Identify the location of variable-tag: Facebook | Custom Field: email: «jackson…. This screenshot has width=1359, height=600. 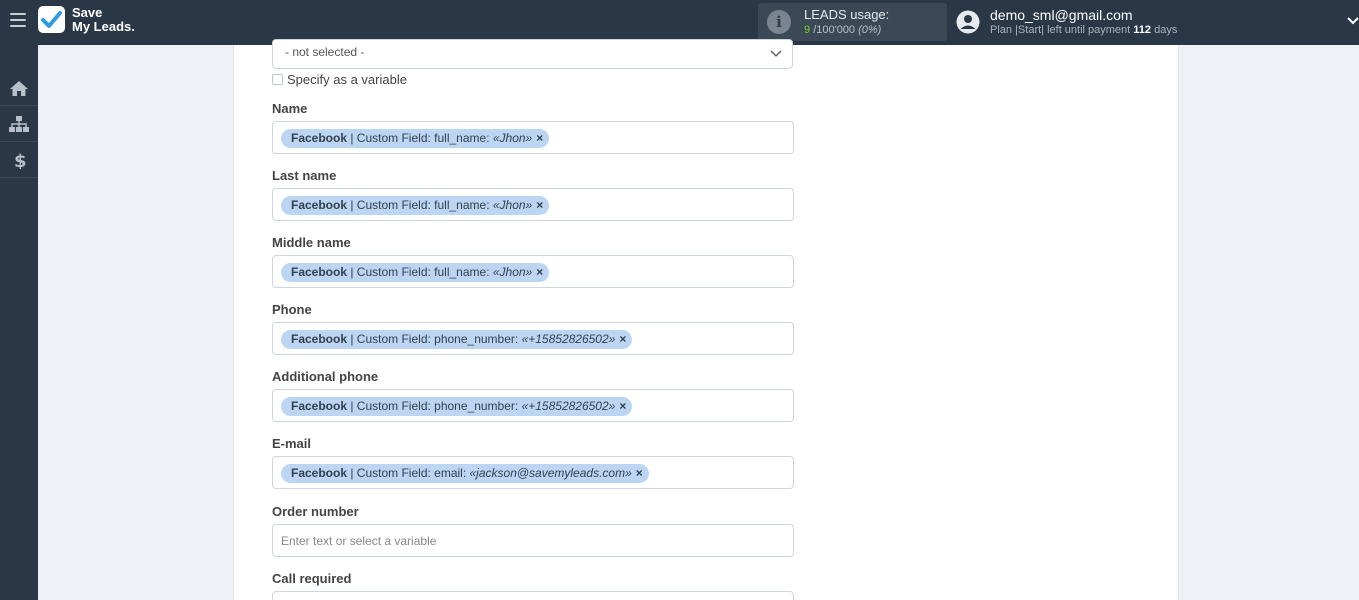
(465, 473).